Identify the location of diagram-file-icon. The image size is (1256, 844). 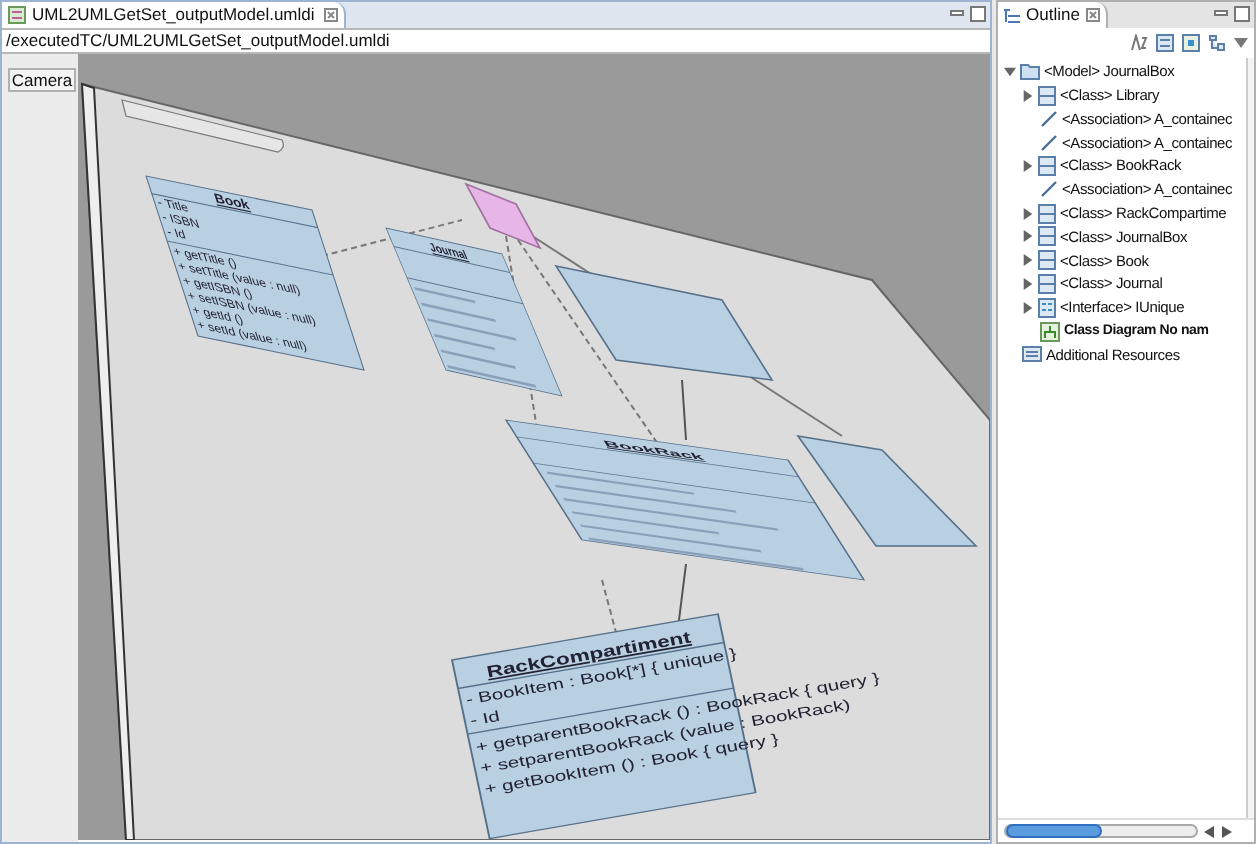
(17, 15).